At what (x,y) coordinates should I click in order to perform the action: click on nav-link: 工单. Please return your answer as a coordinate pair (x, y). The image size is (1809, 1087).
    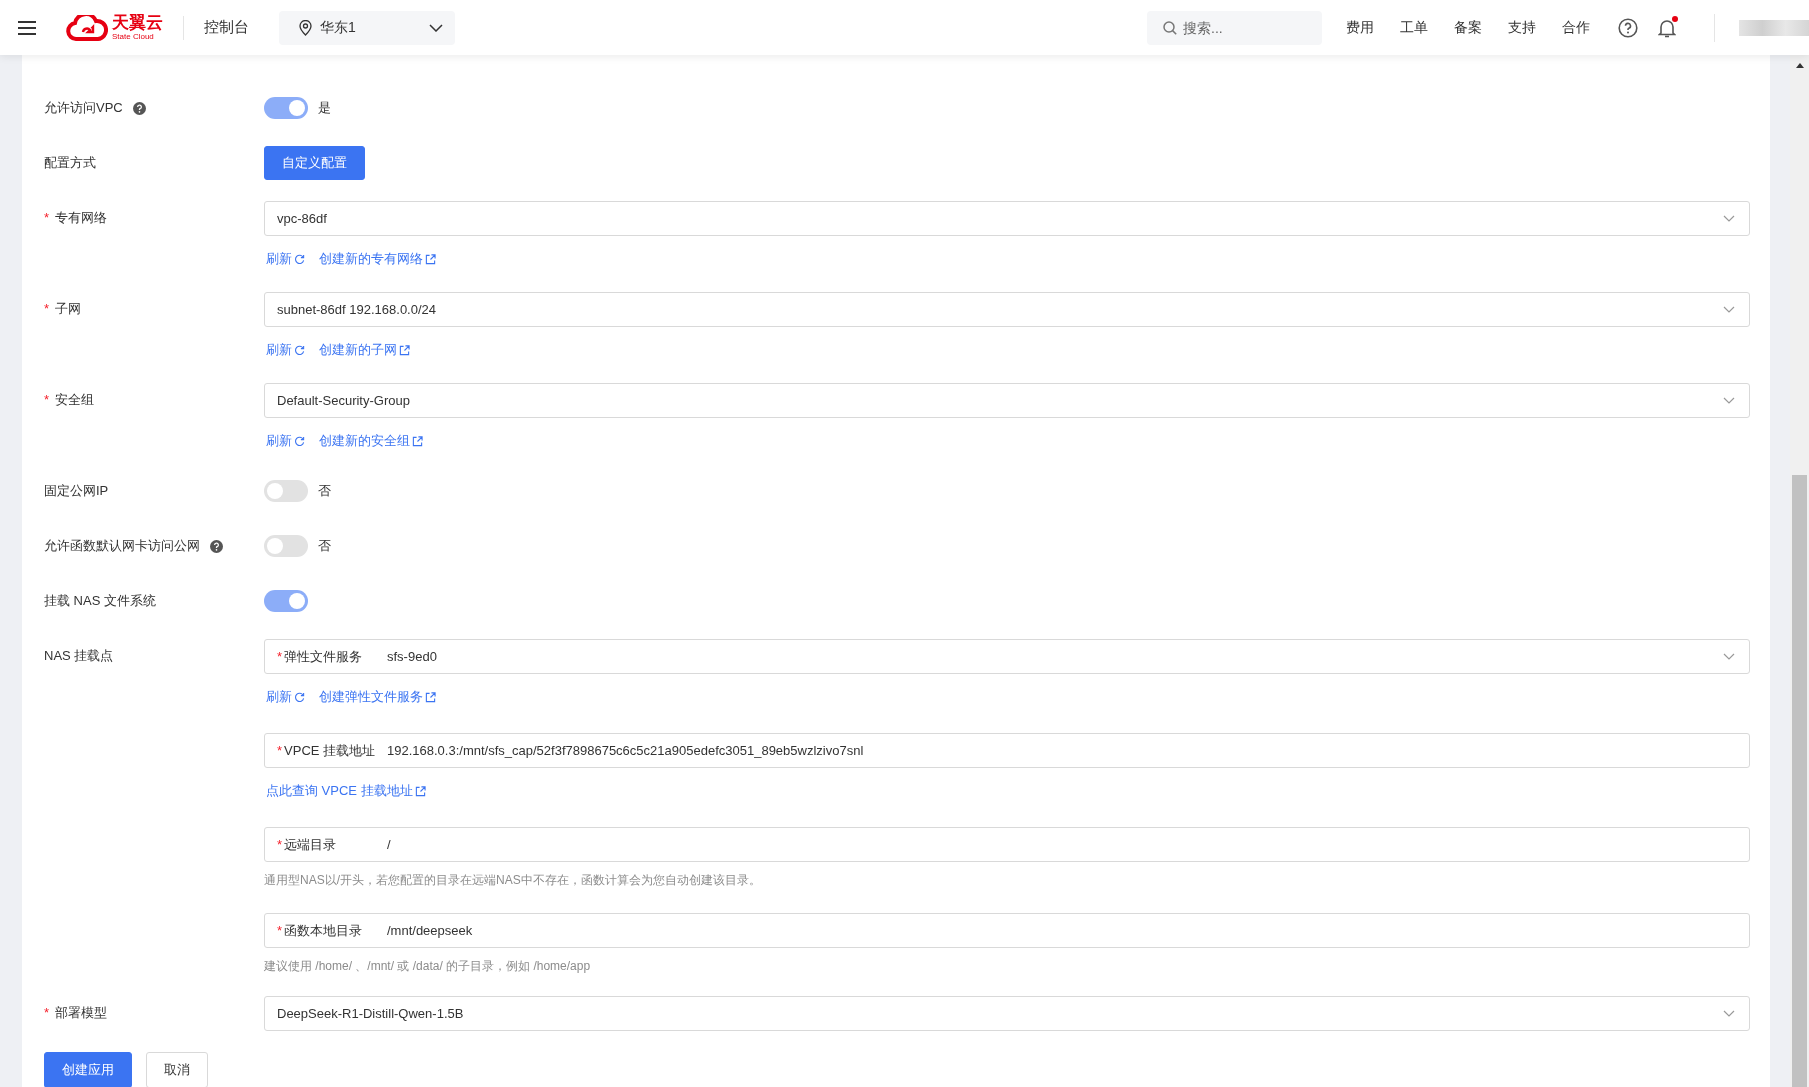
    Looking at the image, I should click on (1414, 27).